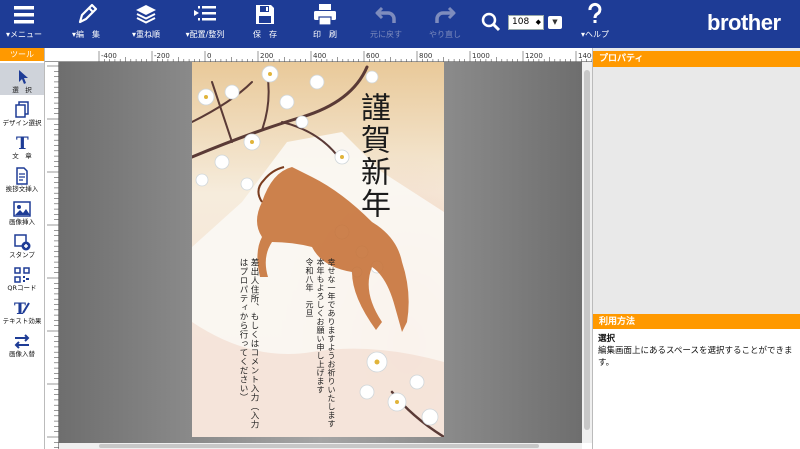 Image resolution: width=800 pixels, height=449 pixels. I want to click on horizontal-ruler: -400 -200 0 200 400 600 800 1000 1200 1400, so click(320, 55).